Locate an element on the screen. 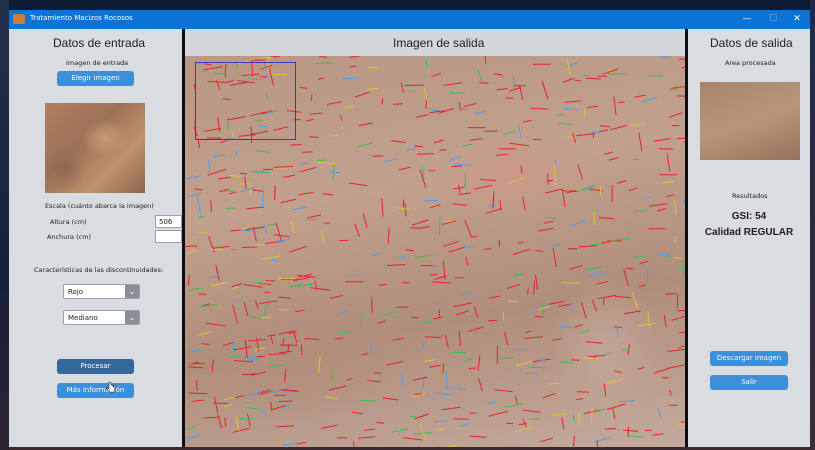 The height and width of the screenshot is (450, 815). results-label: Resultados is located at coordinates (750, 196).